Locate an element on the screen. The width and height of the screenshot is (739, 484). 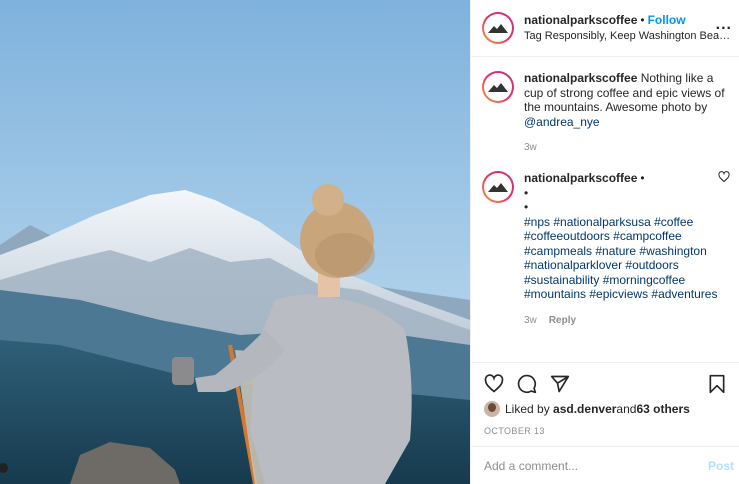
heart-icon is located at coordinates (494, 384).